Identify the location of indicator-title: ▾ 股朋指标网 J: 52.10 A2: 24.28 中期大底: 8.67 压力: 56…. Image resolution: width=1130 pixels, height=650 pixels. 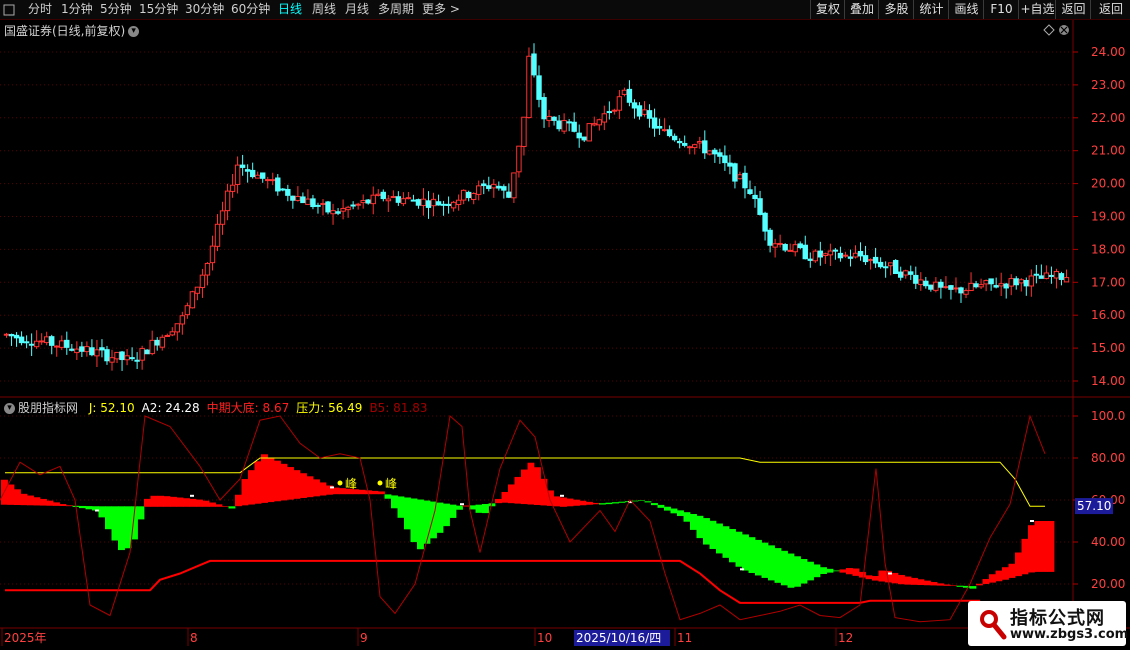
(216, 407).